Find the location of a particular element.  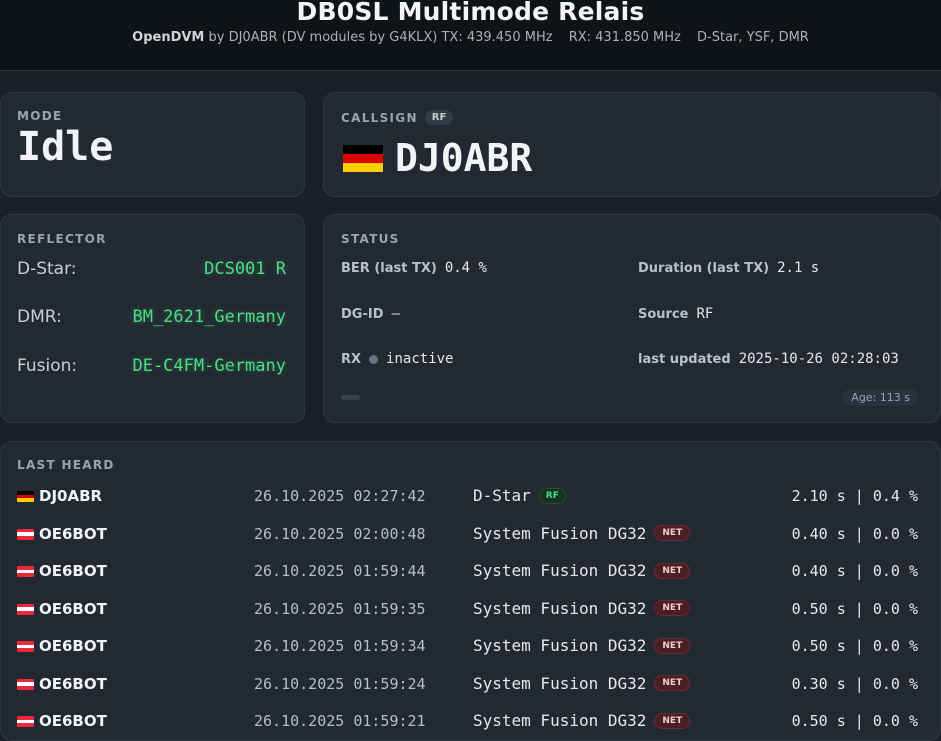

mode-value: Idle is located at coordinates (65, 147).